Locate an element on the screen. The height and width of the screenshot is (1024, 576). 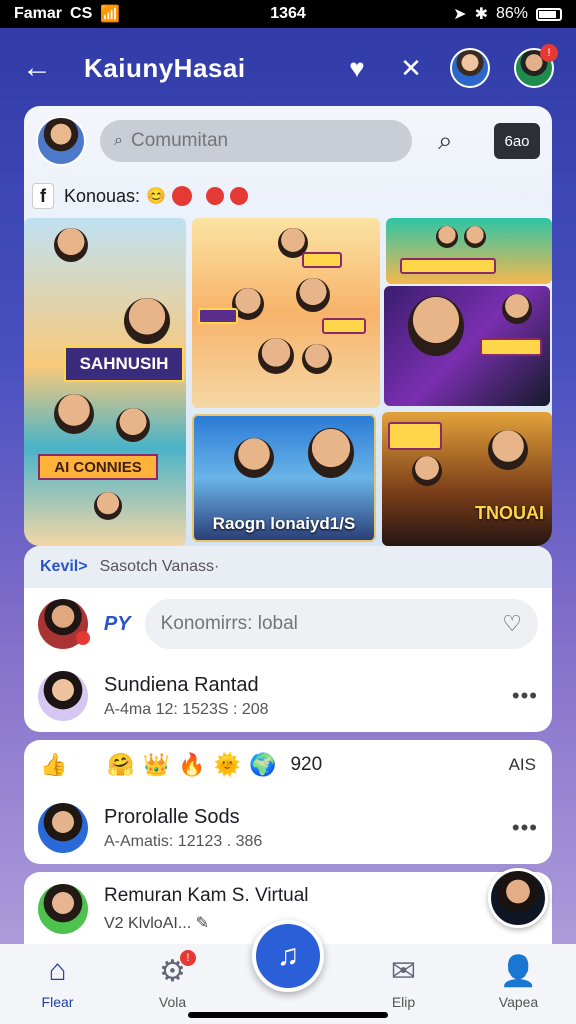
nav-item-messages: ✉ Elip is located at coordinates (403, 982).